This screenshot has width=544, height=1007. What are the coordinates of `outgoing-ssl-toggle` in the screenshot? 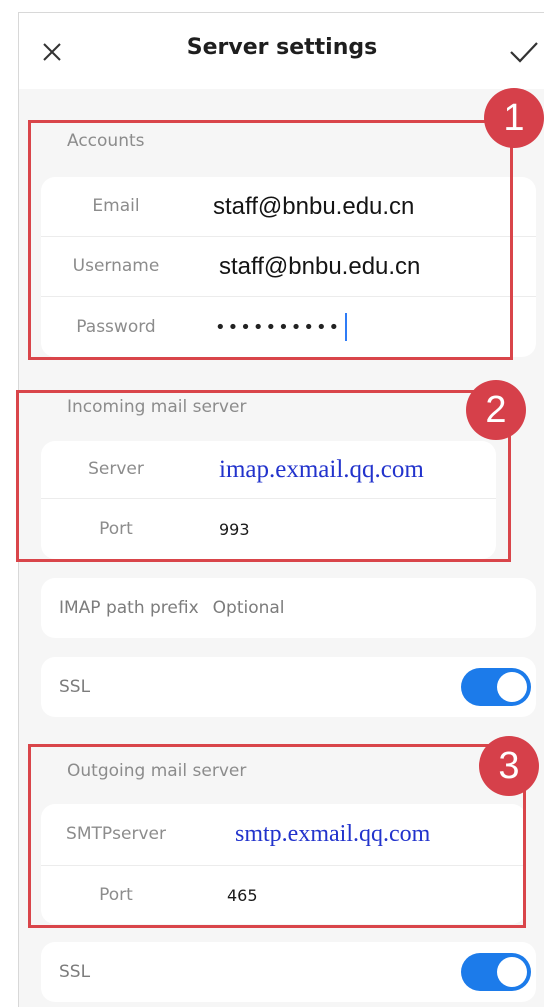 It's located at (496, 972).